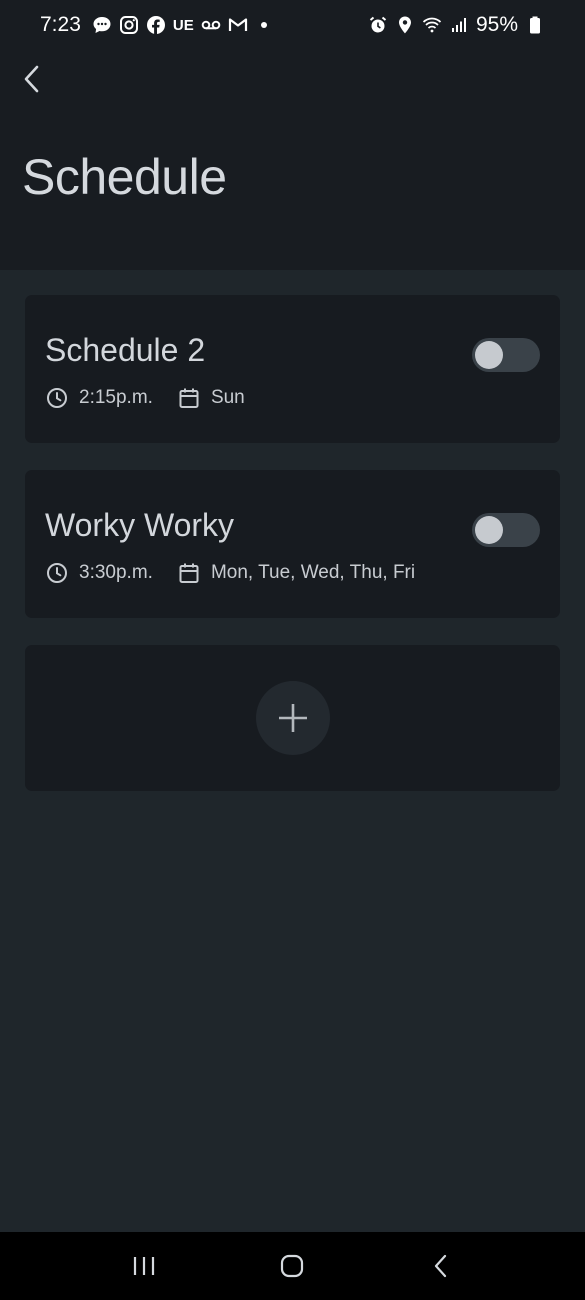  What do you see at coordinates (432, 25) in the screenshot?
I see `wifi-icon` at bounding box center [432, 25].